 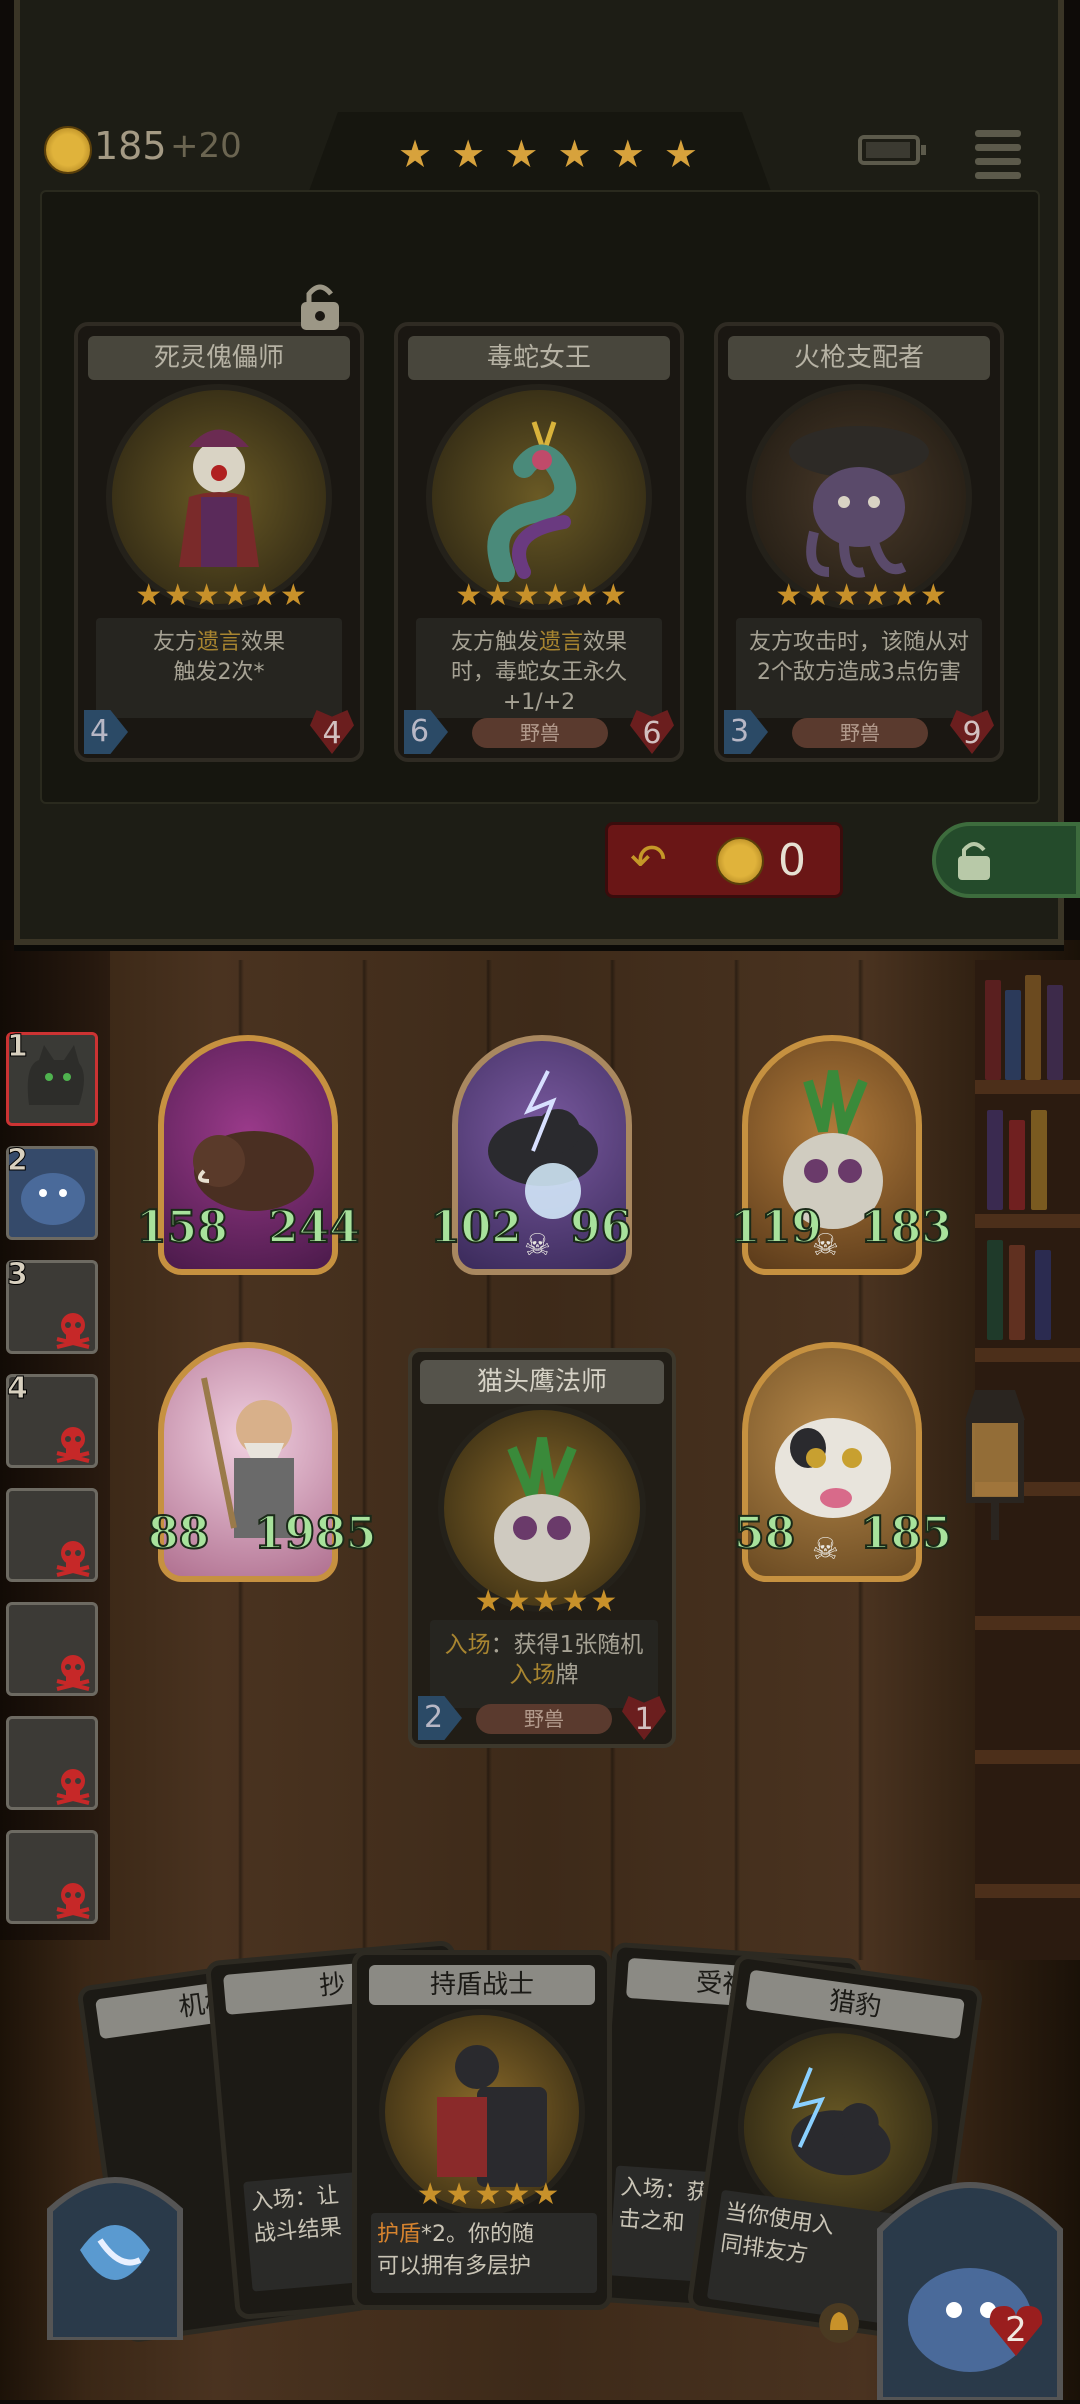 I want to click on card-description: 友方遗言效果 触发2次*, so click(x=219, y=668).